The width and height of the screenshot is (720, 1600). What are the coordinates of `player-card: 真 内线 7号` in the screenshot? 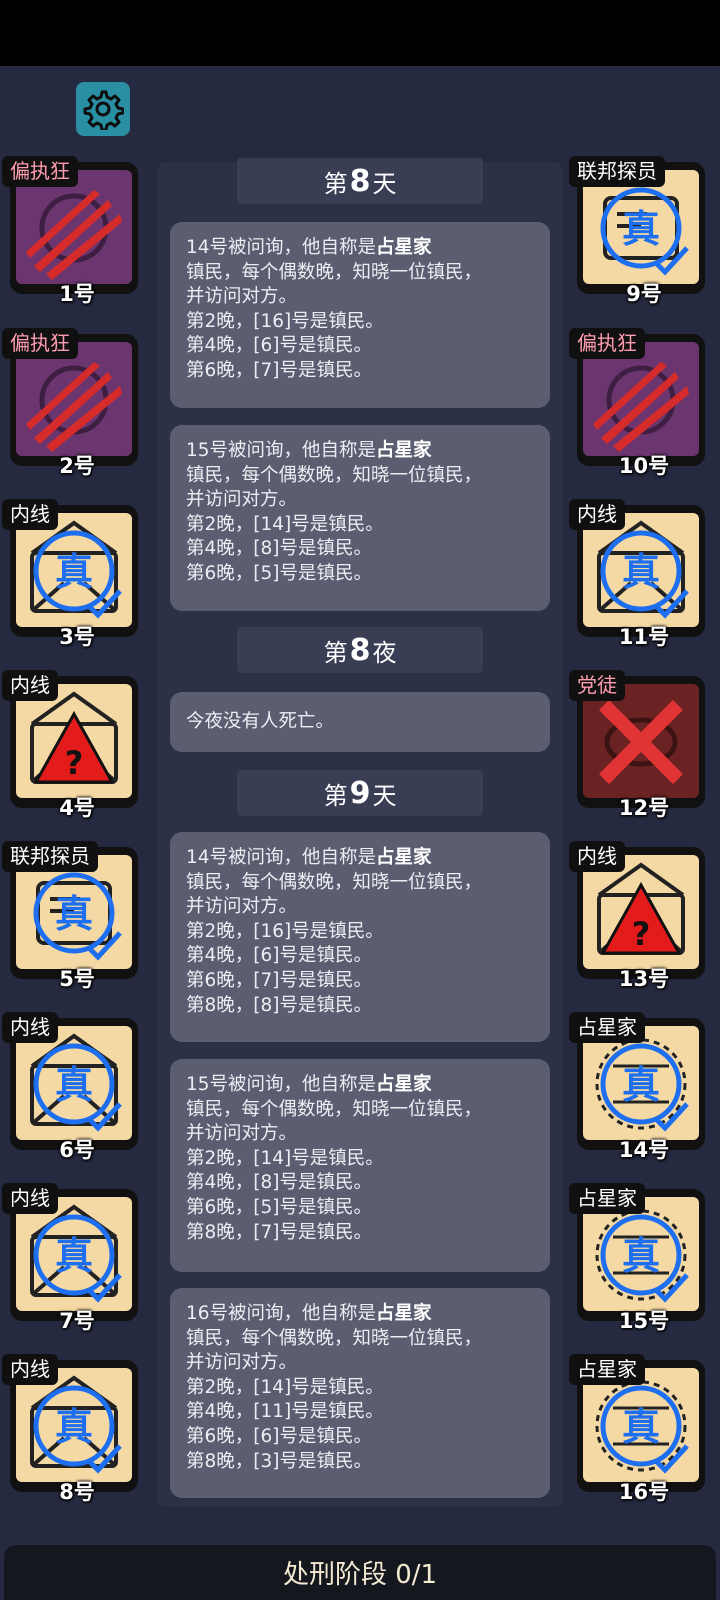 It's located at (70, 1258).